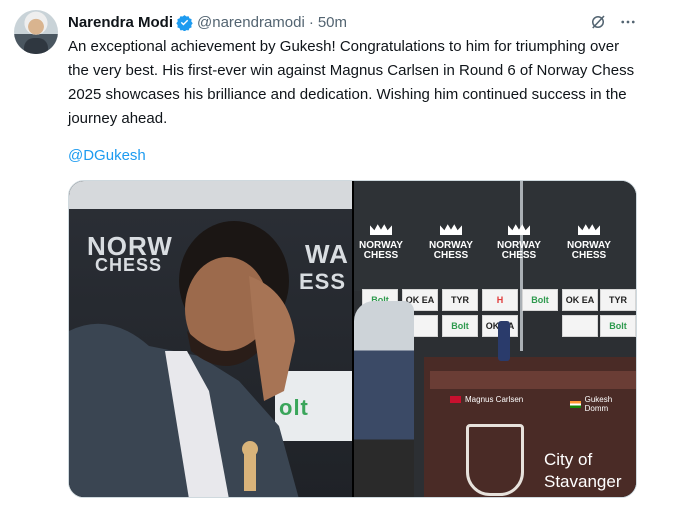 This screenshot has width=684, height=506. Describe the element at coordinates (519, 242) in the screenshot. I see `norway-chess-logo-3: NORWAY CHESS` at that location.